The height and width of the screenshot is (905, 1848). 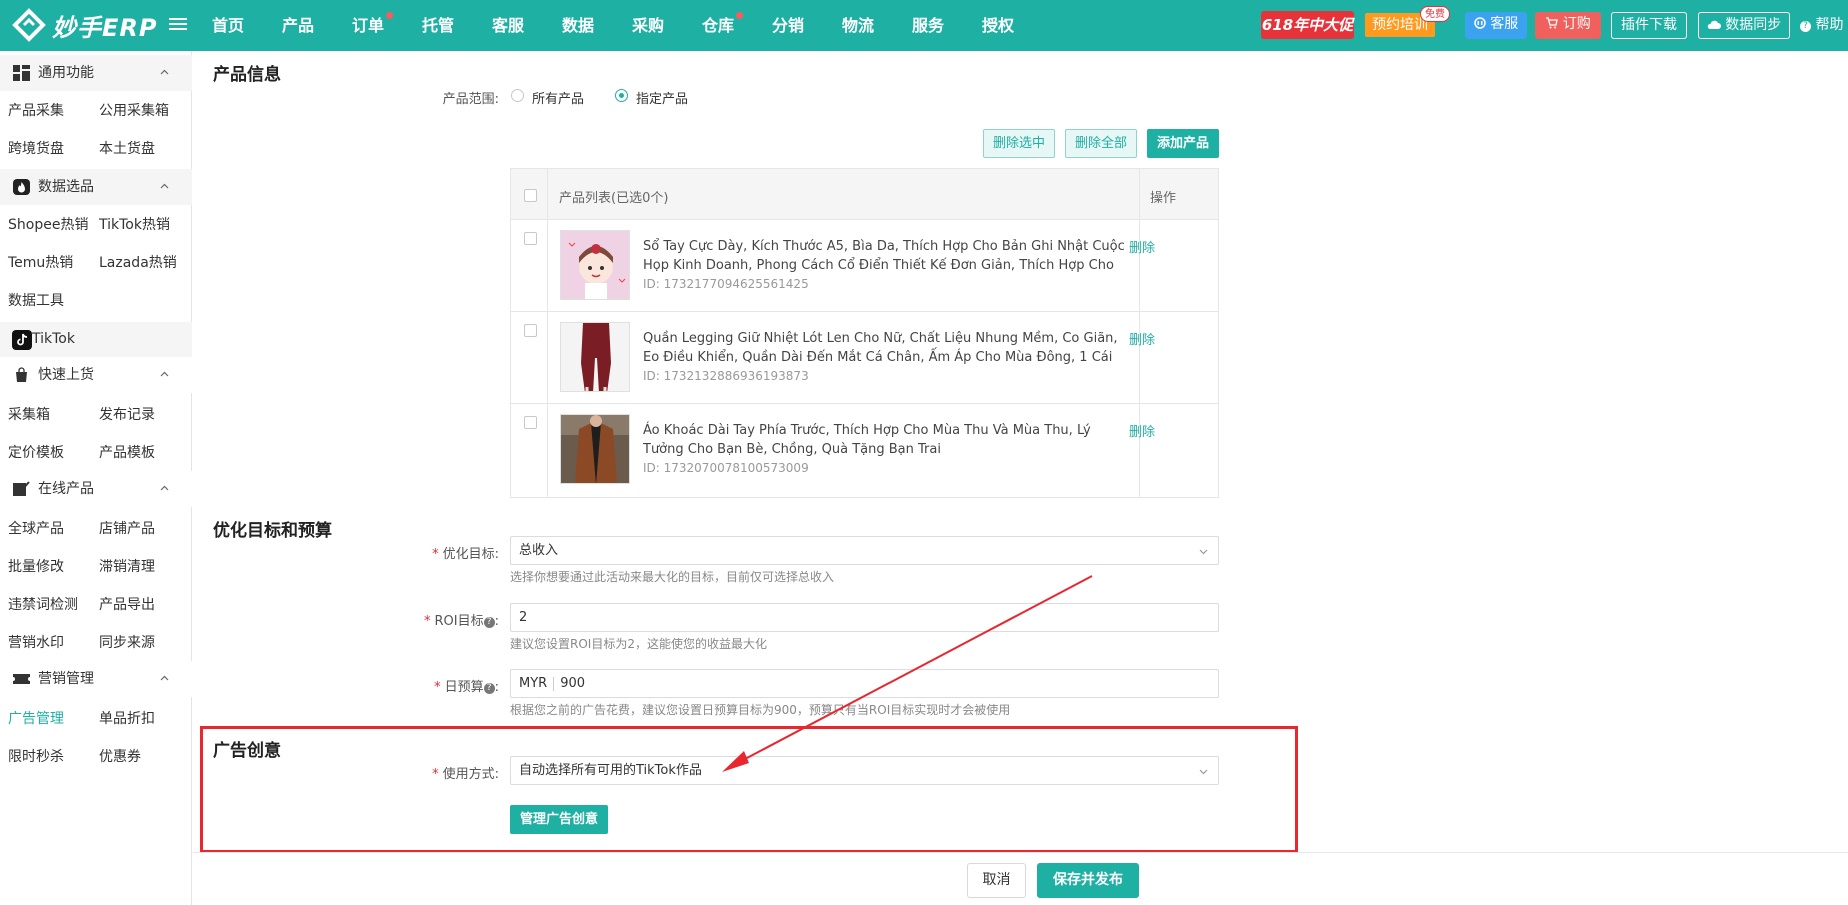 What do you see at coordinates (496, 687) in the screenshot?
I see `label-colon: :` at bounding box center [496, 687].